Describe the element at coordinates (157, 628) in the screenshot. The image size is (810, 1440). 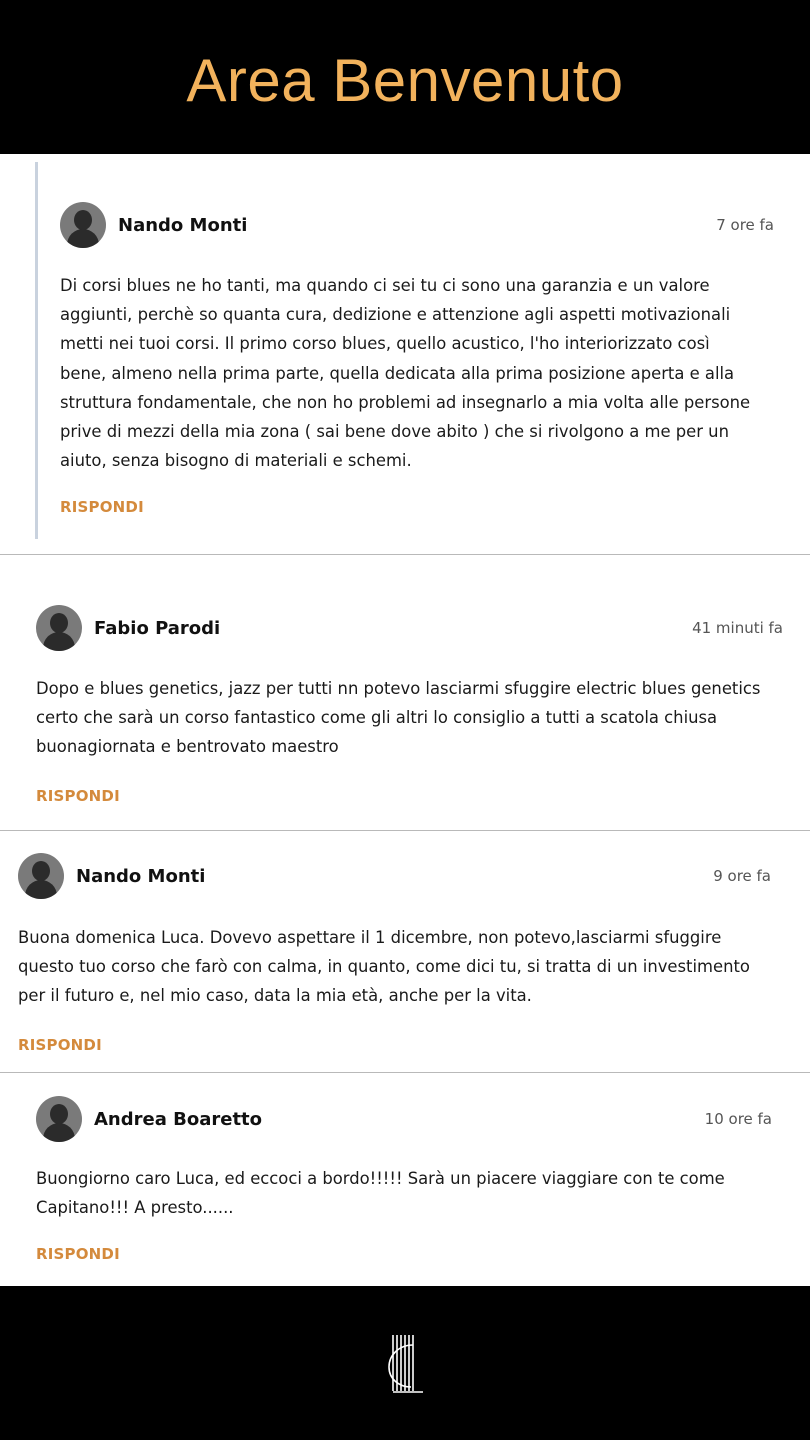
I see `comment-author: Fabio Parodi` at that location.